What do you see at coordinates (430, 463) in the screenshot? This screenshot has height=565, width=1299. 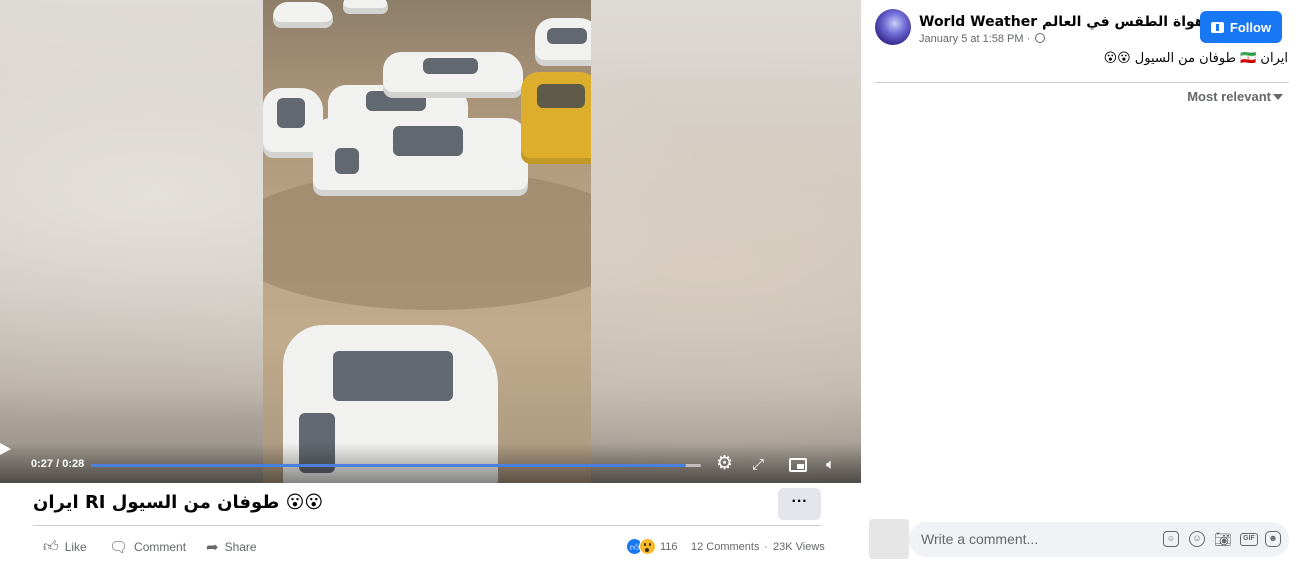 I see `video-controls: 0:27 / 0:28 ⚙ ⤢ 🔈︎` at bounding box center [430, 463].